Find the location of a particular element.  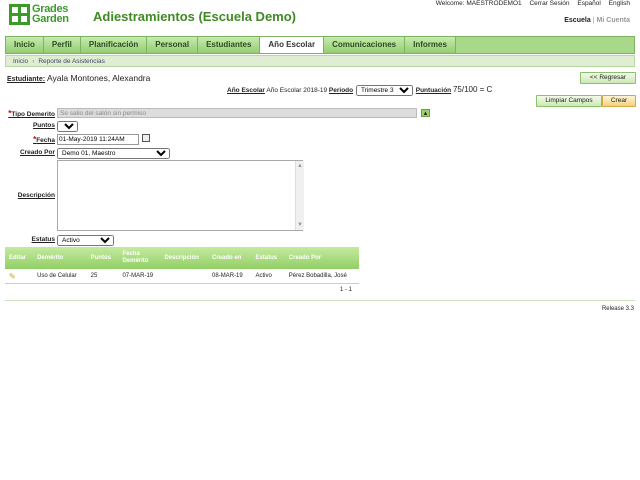

descripcion-label: Descripción is located at coordinates (36, 195).